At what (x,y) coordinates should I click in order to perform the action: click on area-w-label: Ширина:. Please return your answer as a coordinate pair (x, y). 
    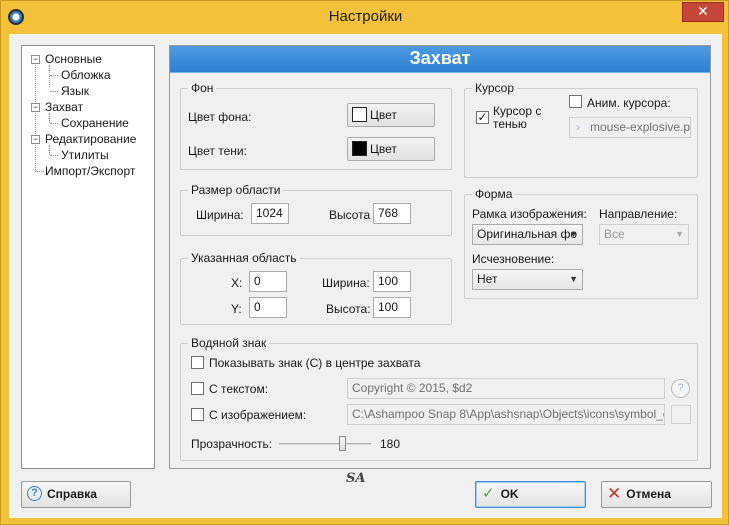
    Looking at the image, I should click on (346, 283).